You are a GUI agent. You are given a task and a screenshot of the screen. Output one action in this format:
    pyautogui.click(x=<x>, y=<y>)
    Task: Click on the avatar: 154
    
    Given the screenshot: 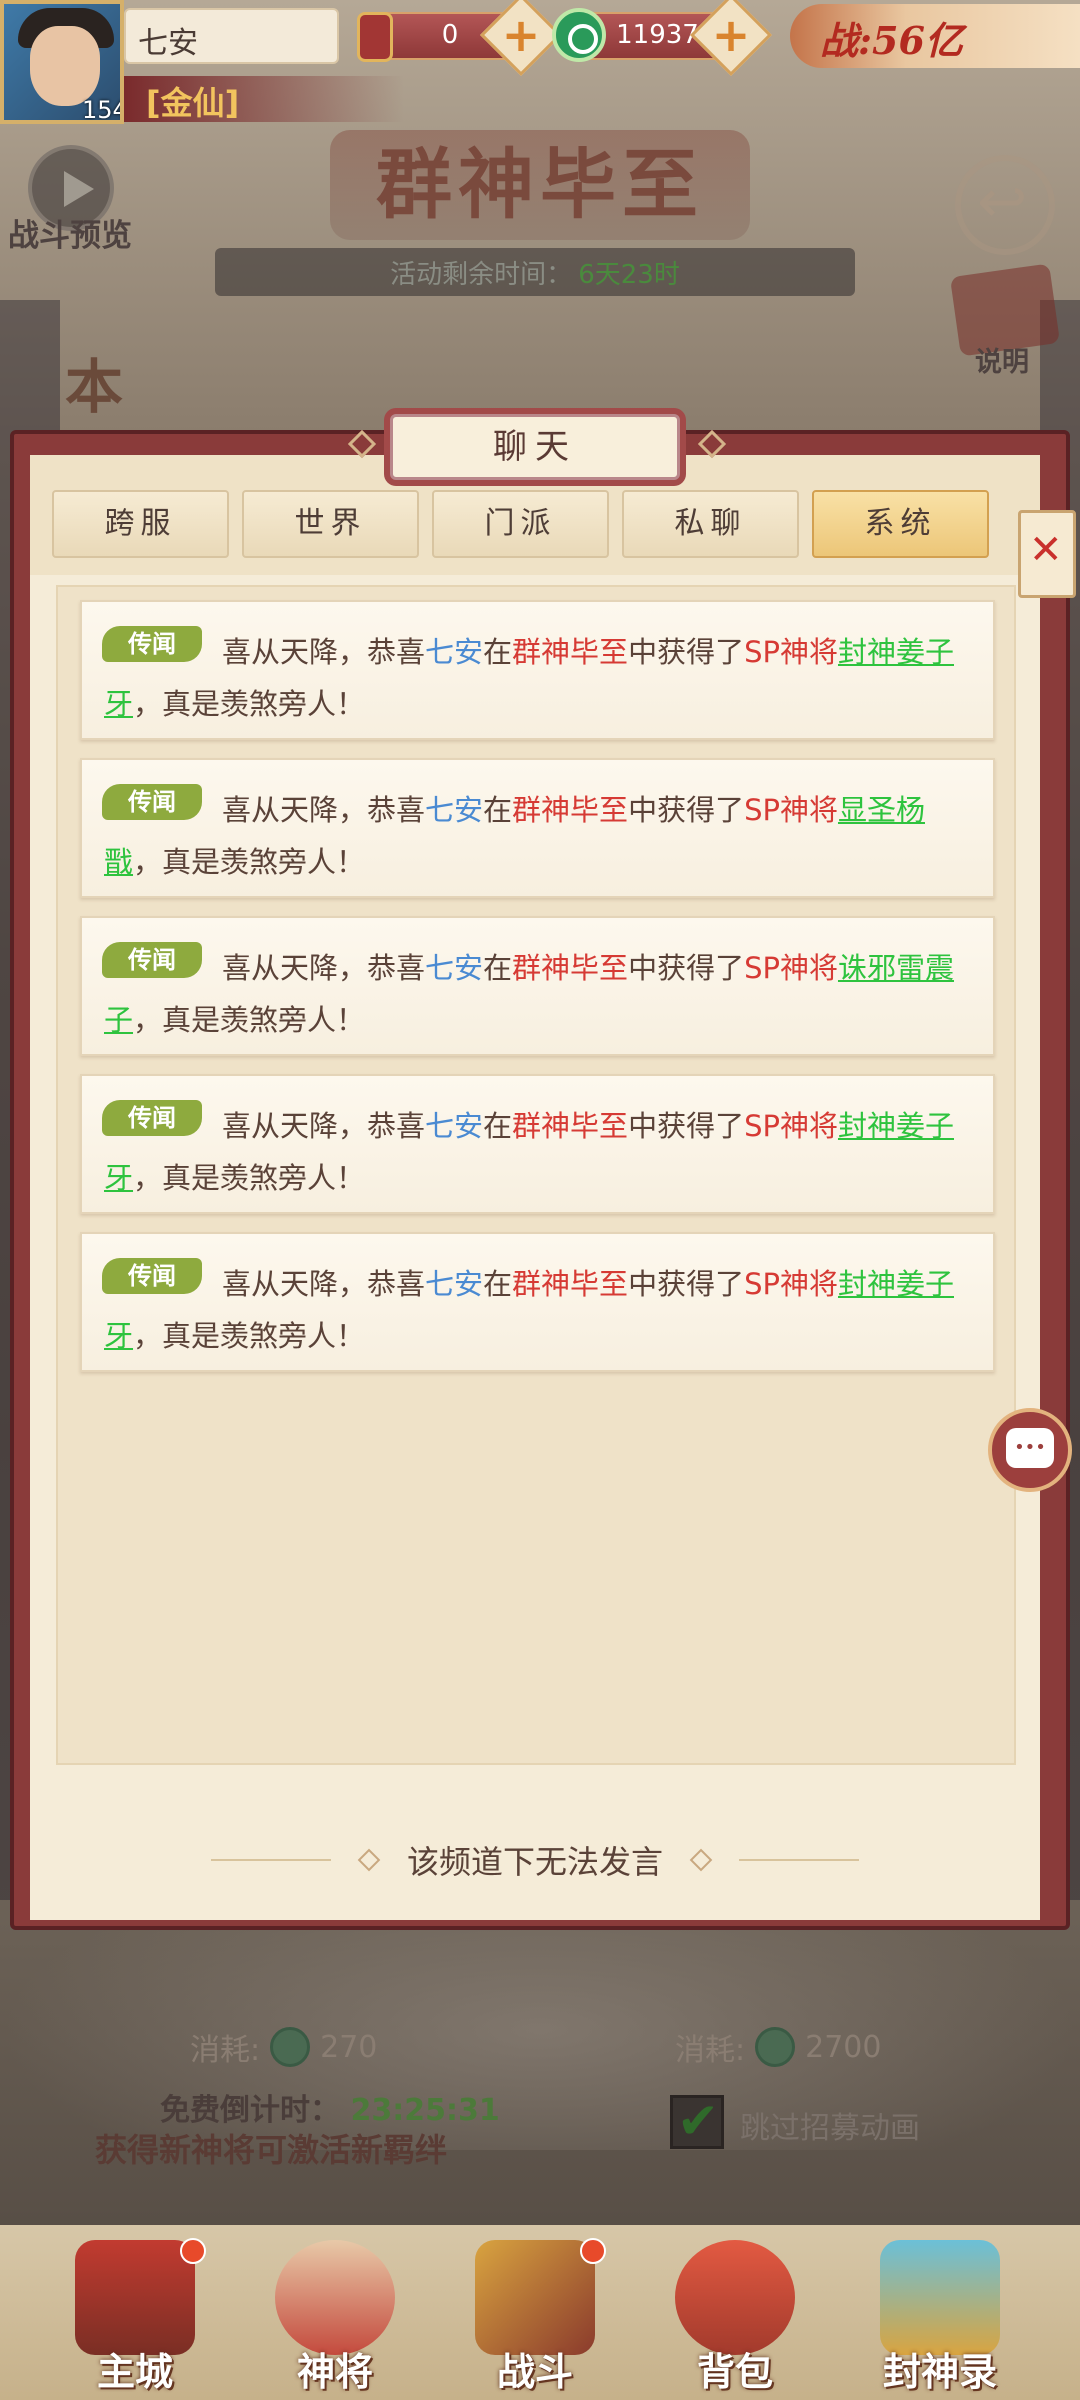 What is the action you would take?
    pyautogui.click(x=62, y=62)
    